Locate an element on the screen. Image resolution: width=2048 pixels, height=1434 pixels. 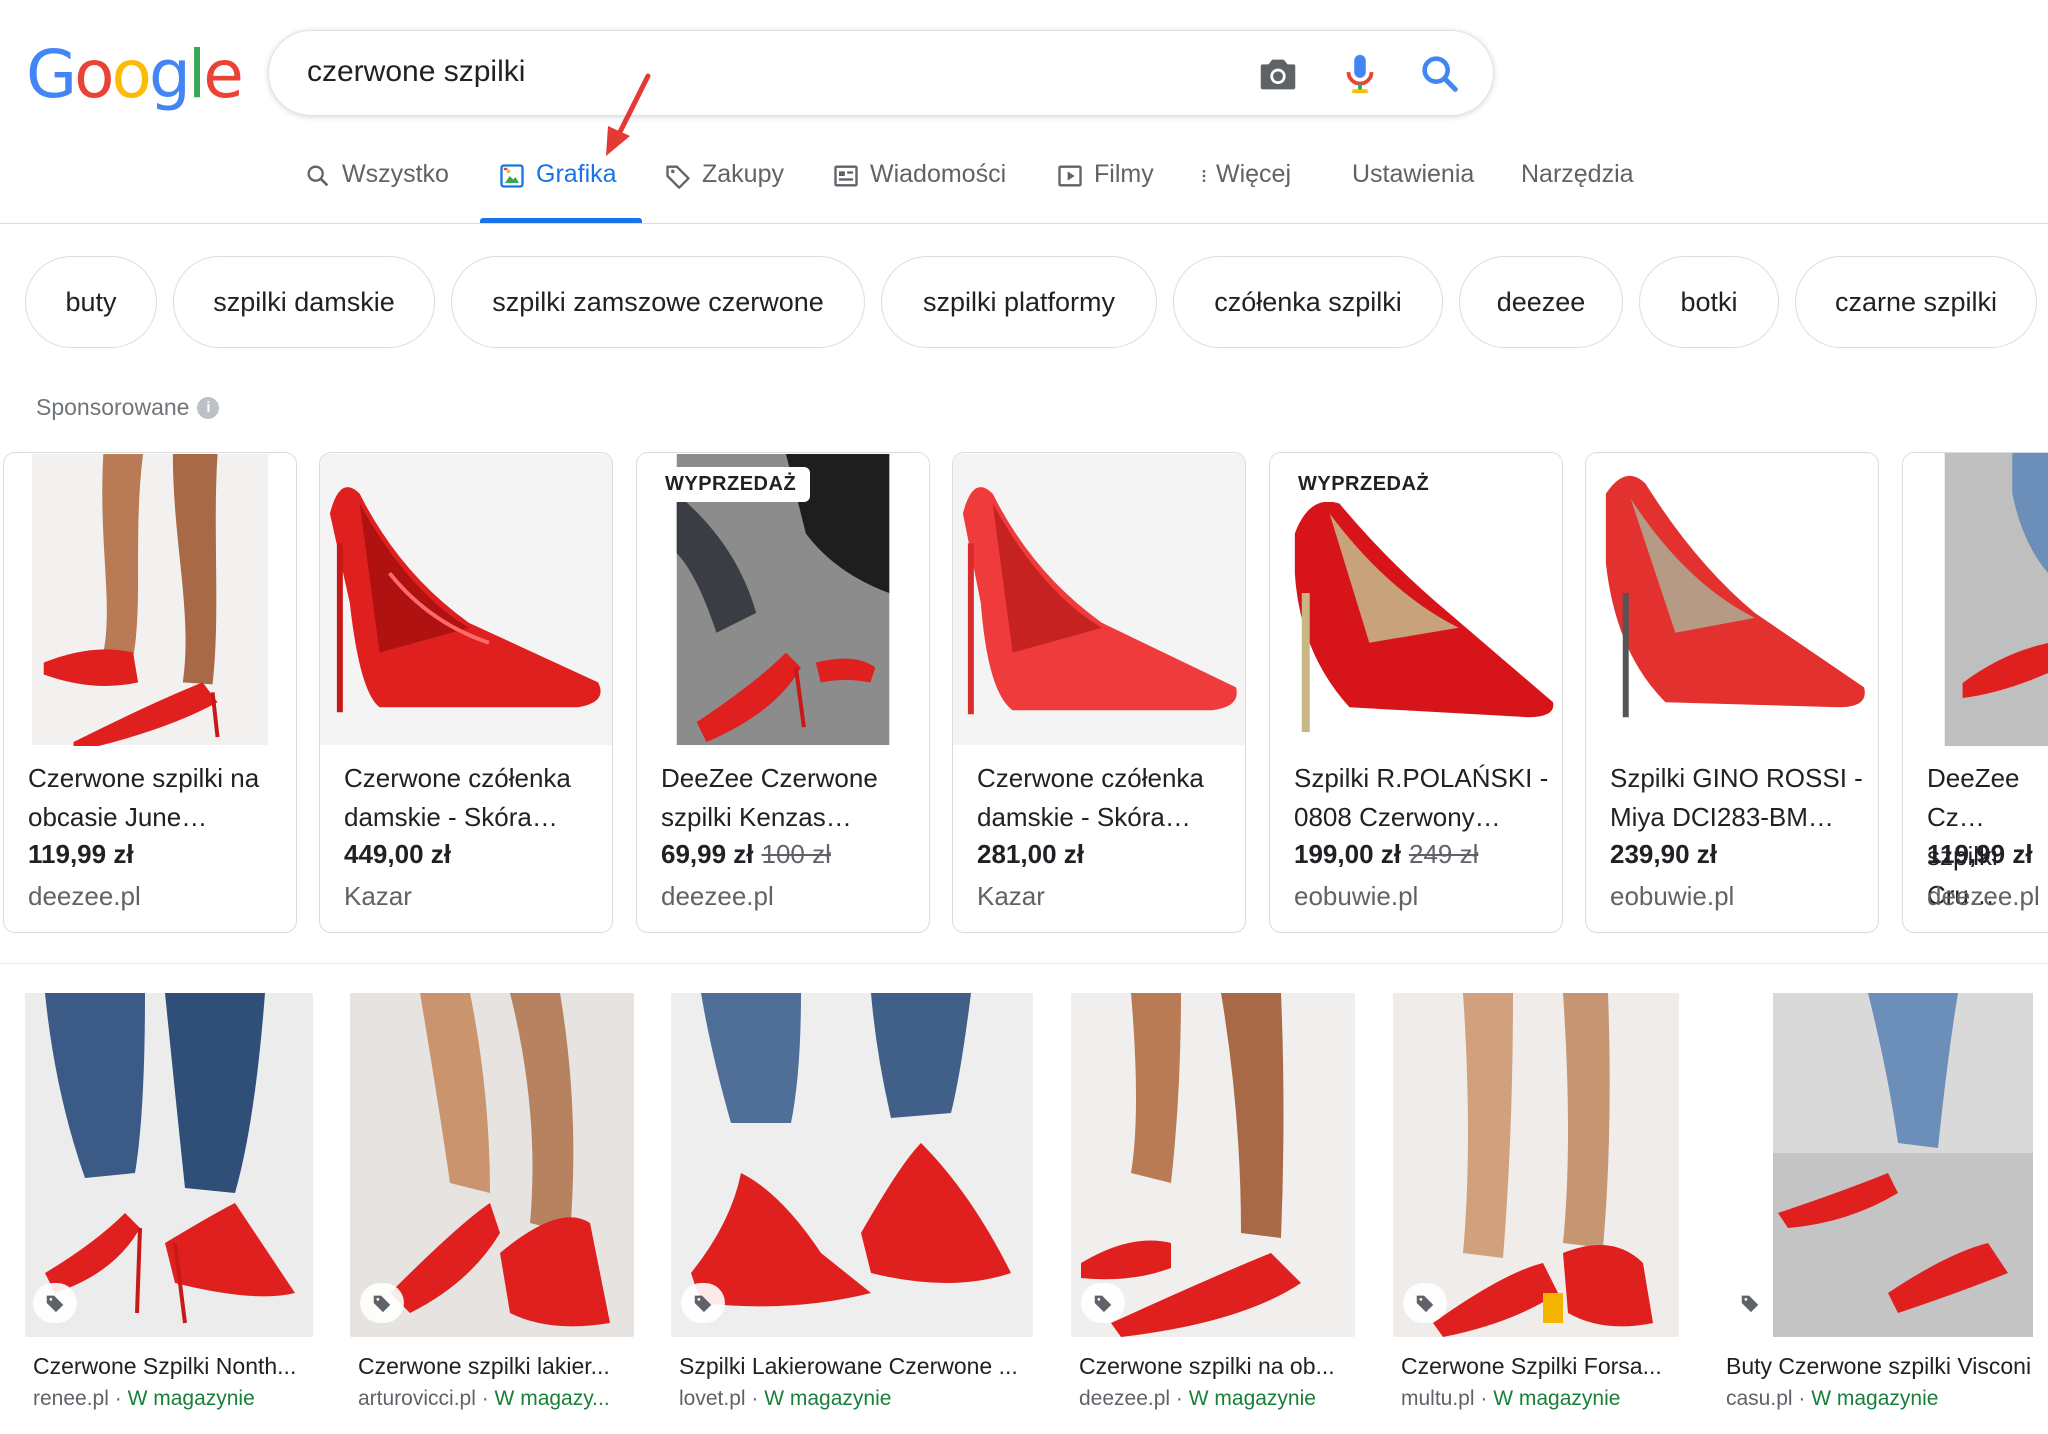
google-logo: Google is located at coordinates (135, 74).